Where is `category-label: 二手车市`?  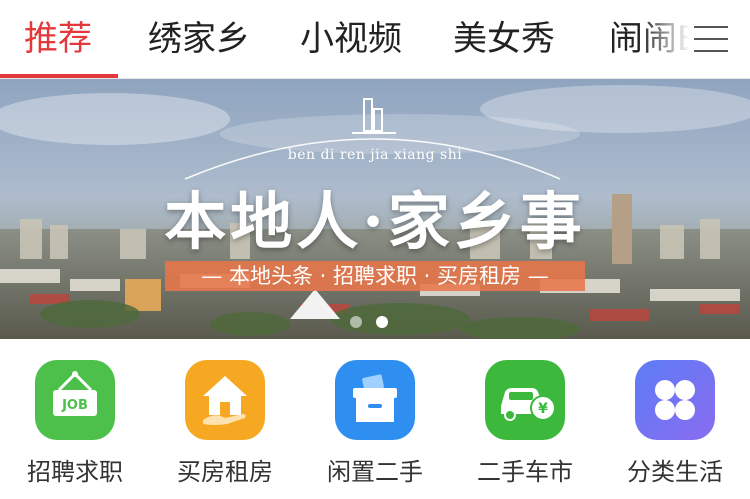 category-label: 二手车市 is located at coordinates (525, 472).